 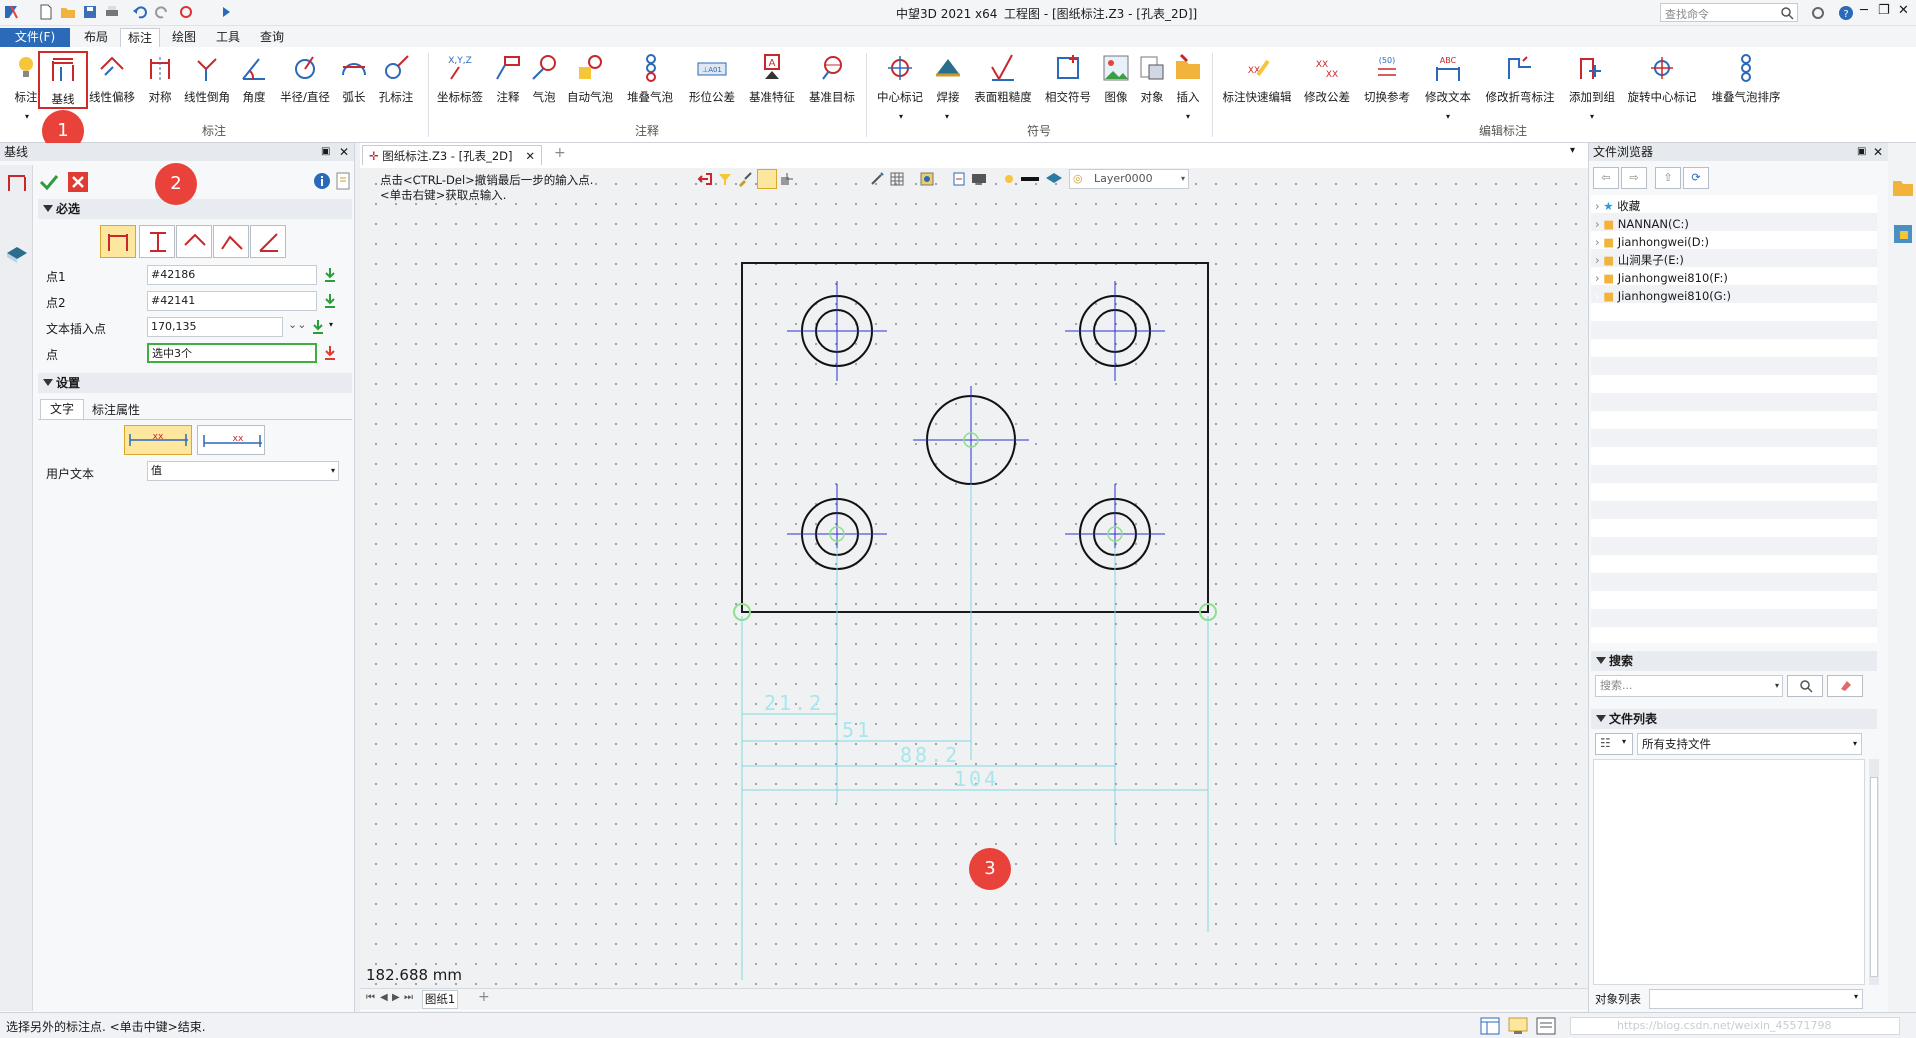 What do you see at coordinates (231, 440) in the screenshot?
I see `text-style-above-button: xx` at bounding box center [231, 440].